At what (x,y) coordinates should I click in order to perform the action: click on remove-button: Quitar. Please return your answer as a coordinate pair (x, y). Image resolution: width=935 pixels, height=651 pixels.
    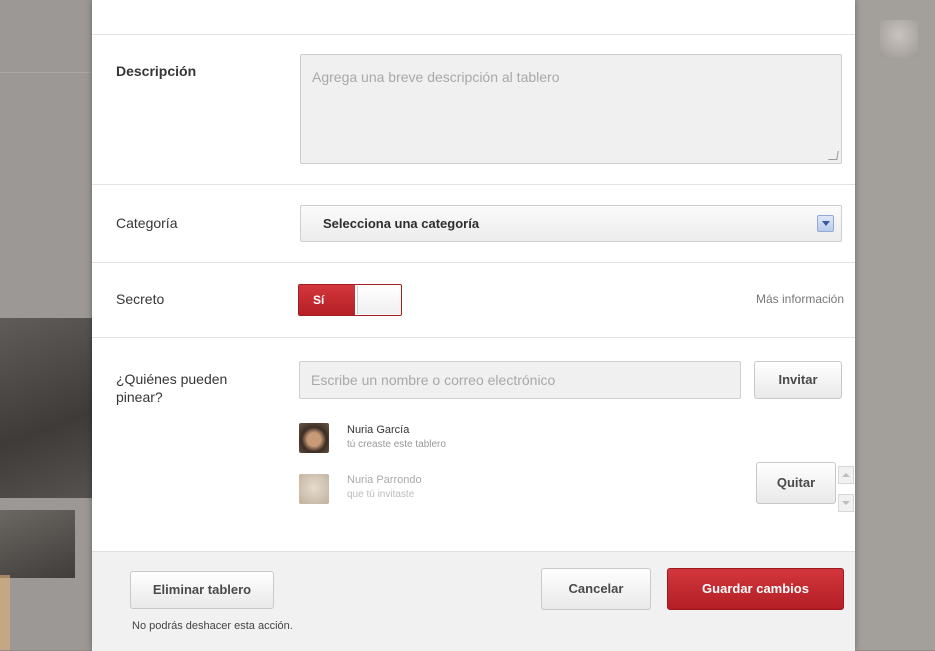
    Looking at the image, I should click on (796, 483).